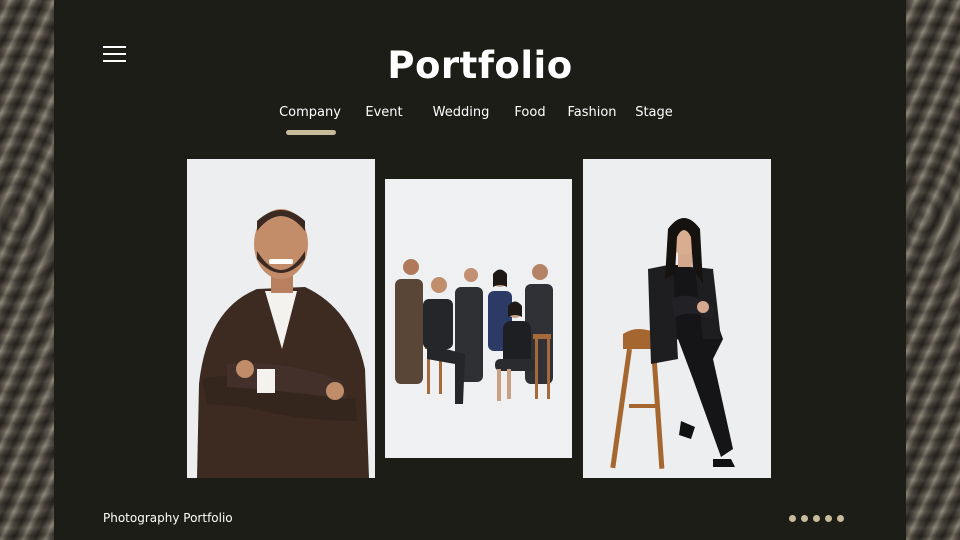 This screenshot has height=540, width=960. I want to click on business-group-illustration, so click(478, 318).